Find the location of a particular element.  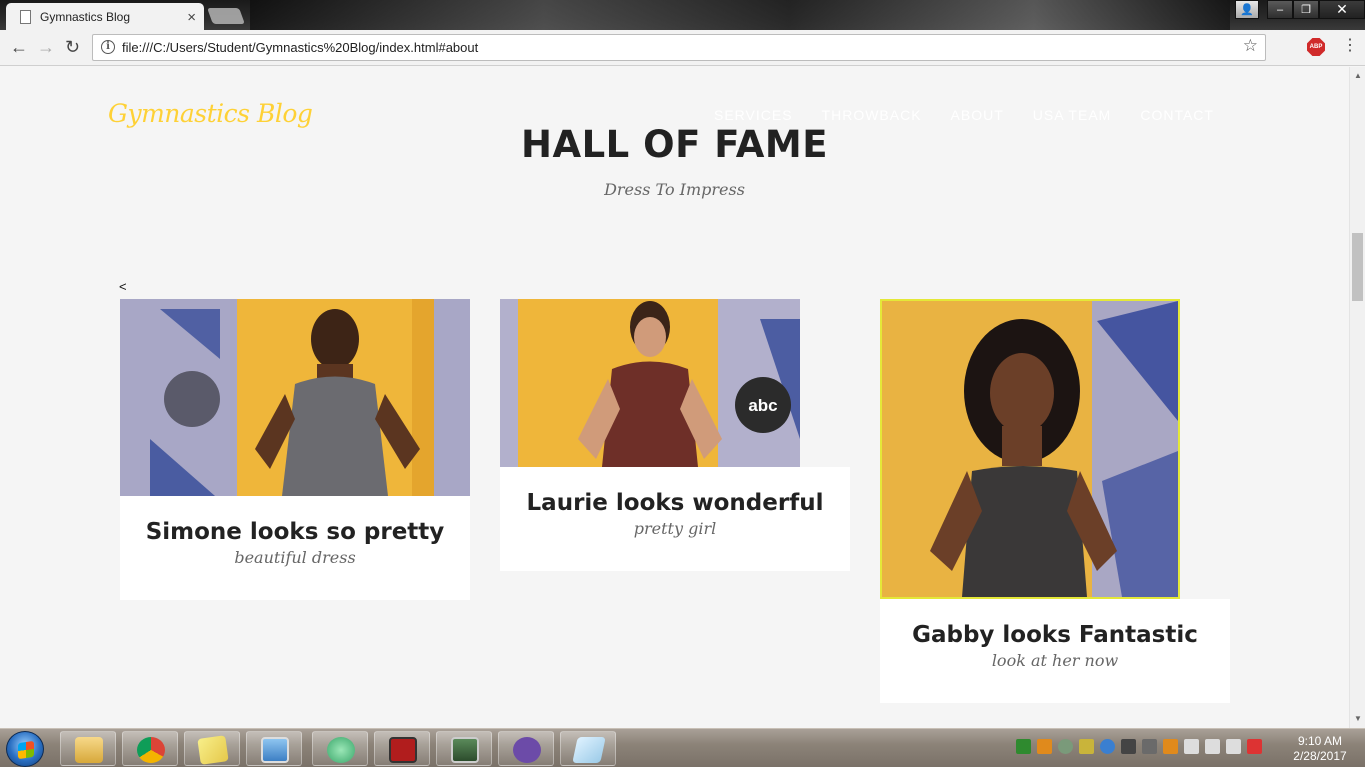

tray-update-icon is located at coordinates (1170, 746).